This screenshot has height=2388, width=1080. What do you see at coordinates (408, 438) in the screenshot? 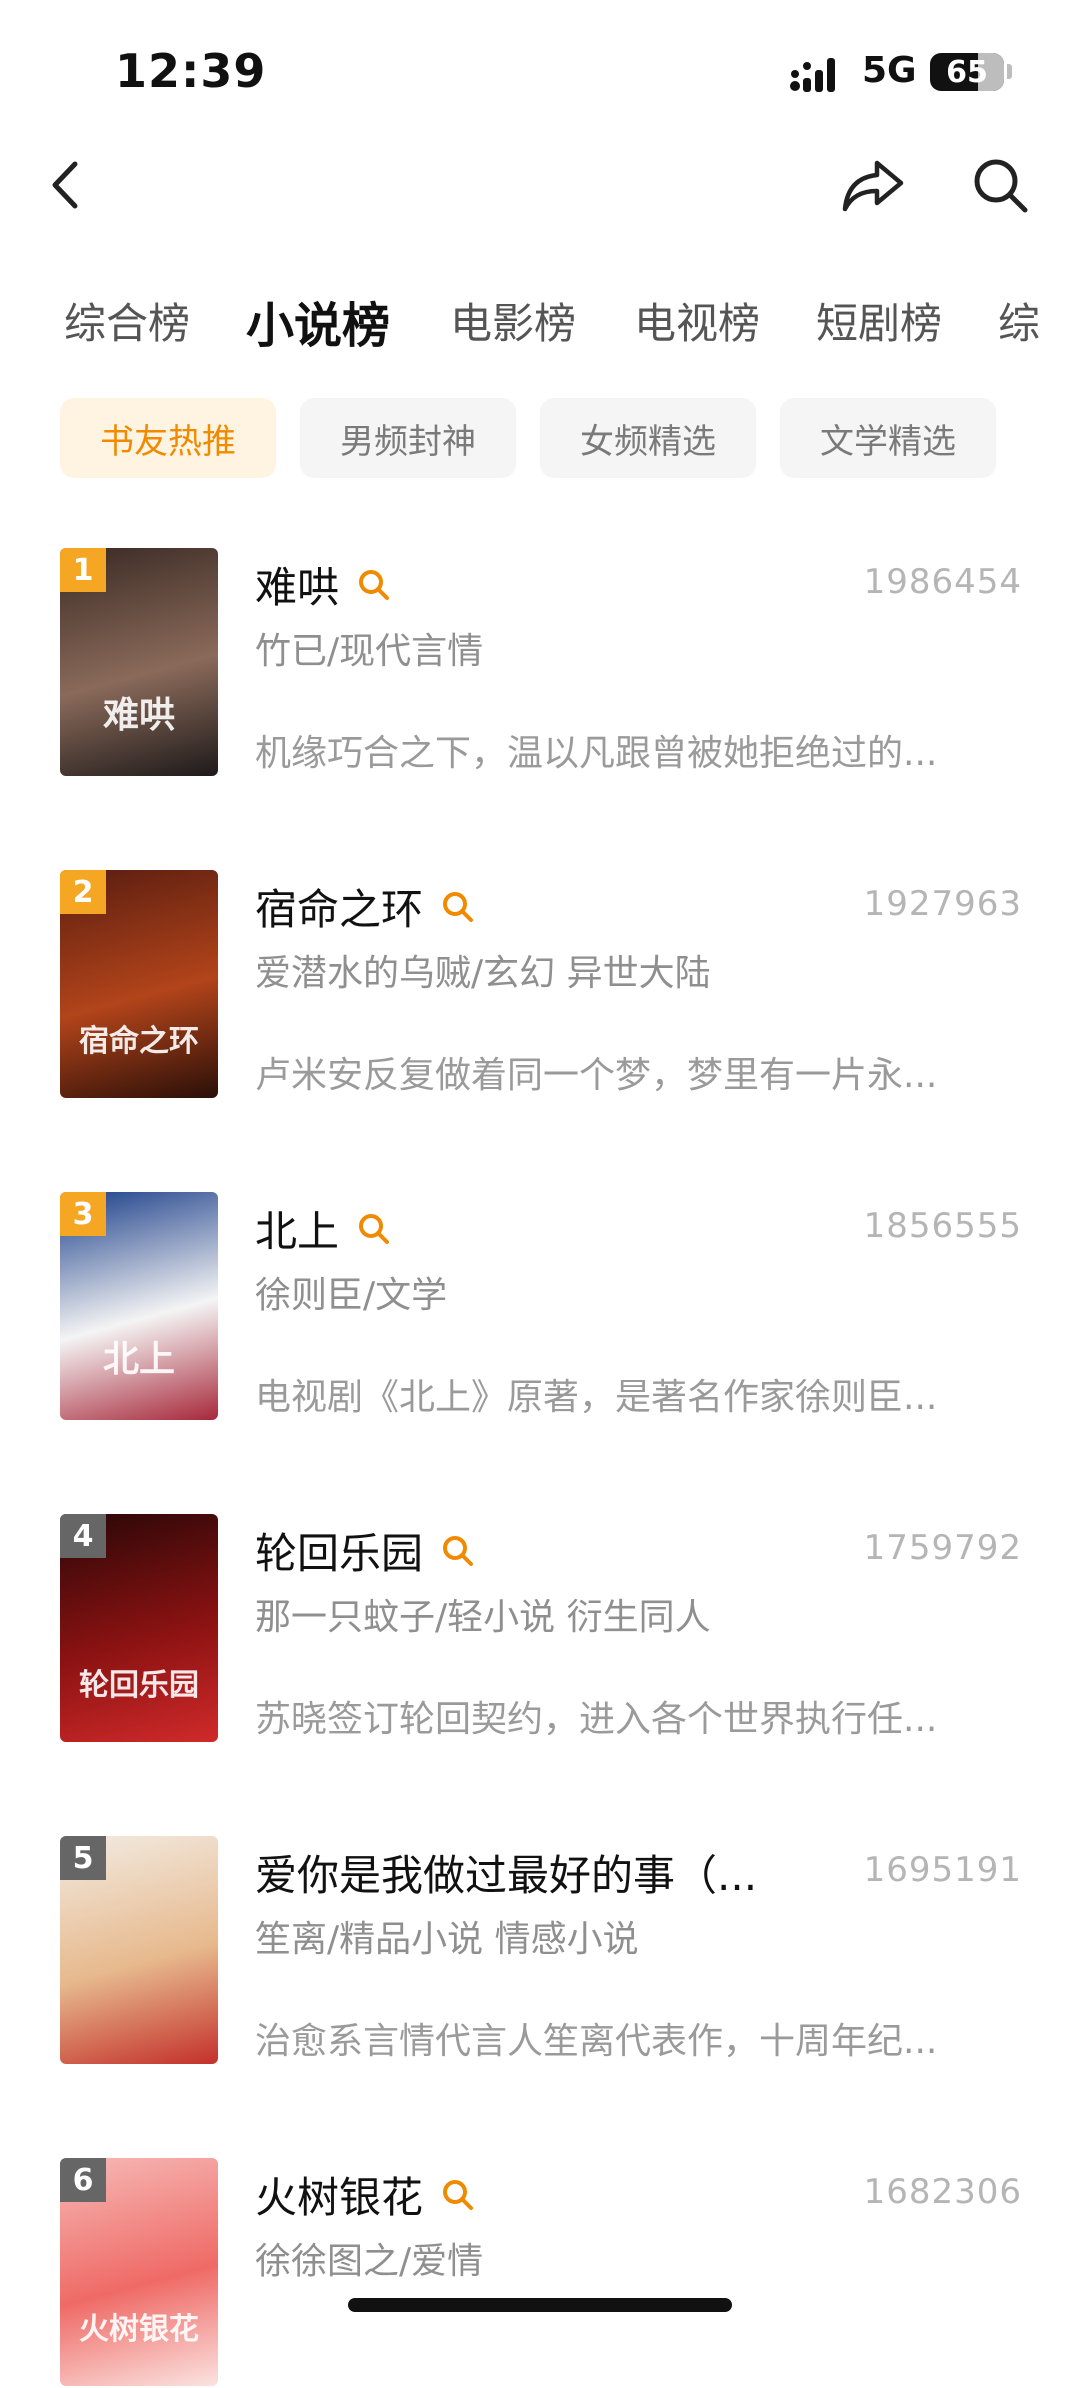
I see `chip-male-picks: 男频封神` at bounding box center [408, 438].